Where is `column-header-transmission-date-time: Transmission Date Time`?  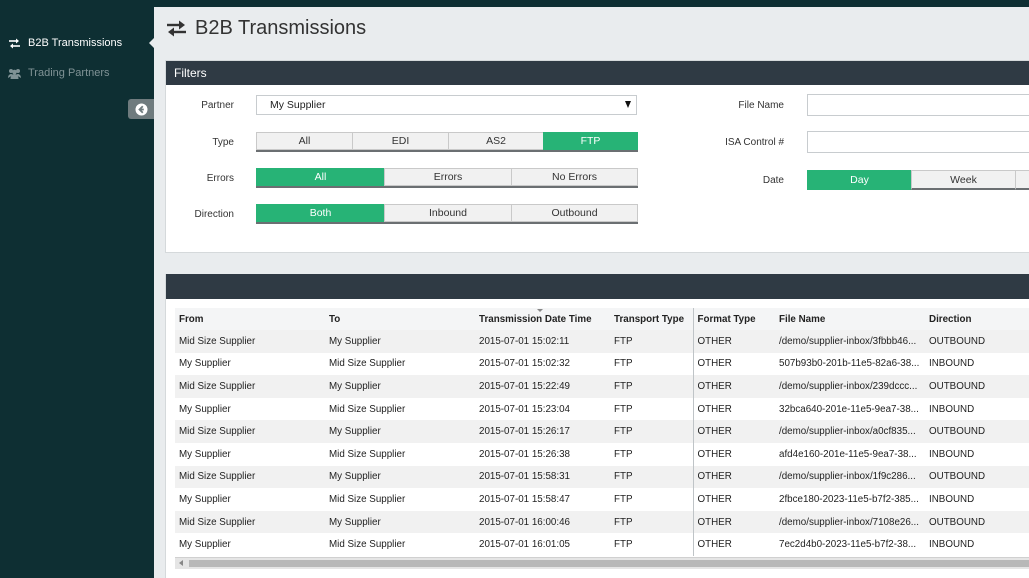 column-header-transmission-date-time: Transmission Date Time is located at coordinates (542, 319).